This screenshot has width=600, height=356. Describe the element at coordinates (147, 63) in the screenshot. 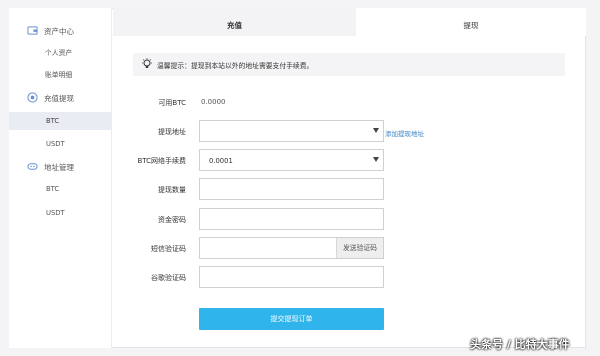

I see `lightbulb-icon` at that location.